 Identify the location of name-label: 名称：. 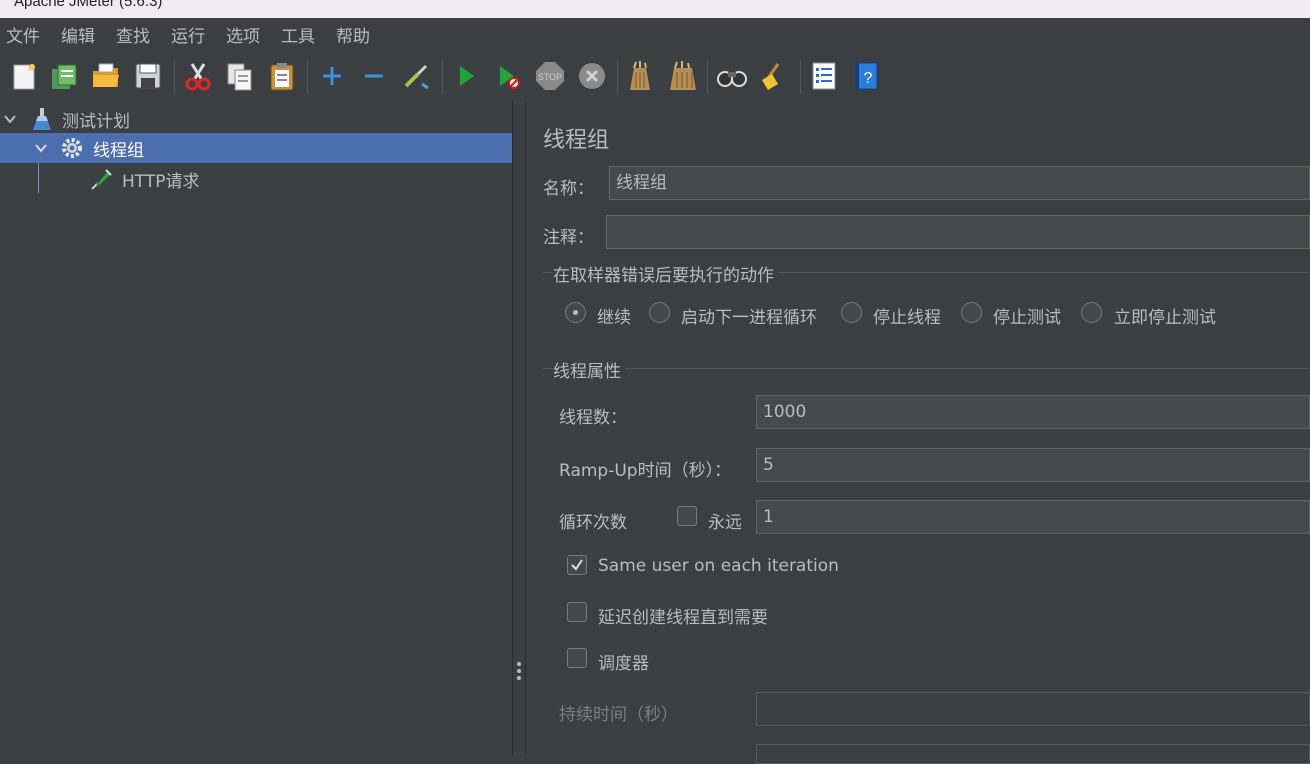
(568, 189).